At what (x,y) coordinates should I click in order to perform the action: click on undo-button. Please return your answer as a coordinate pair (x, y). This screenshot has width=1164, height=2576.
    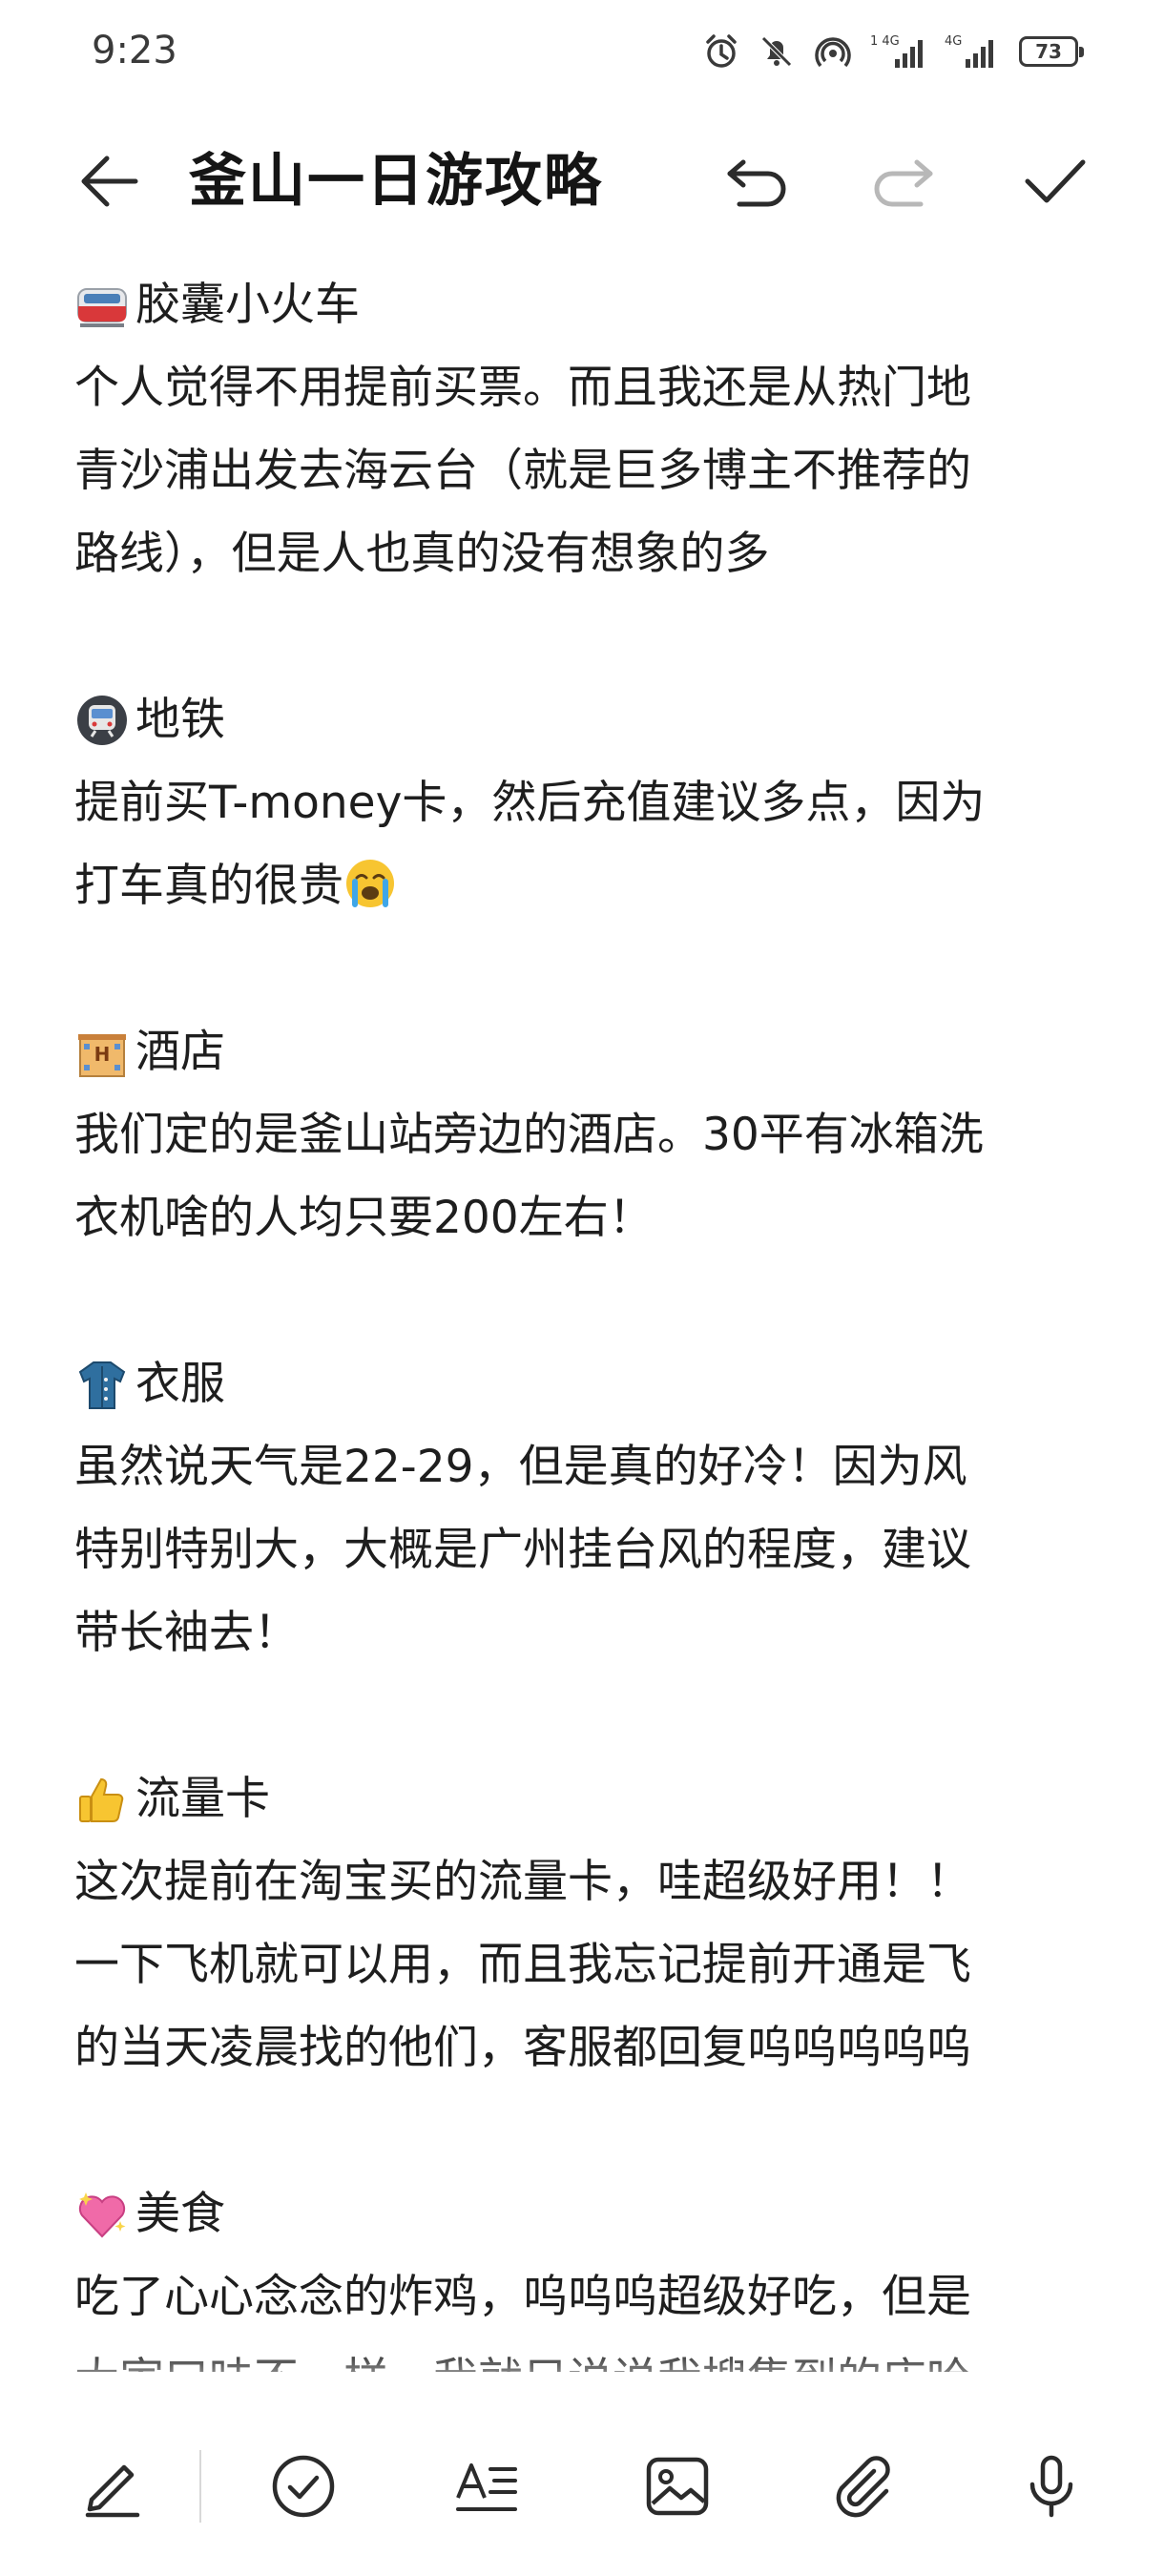
    Looking at the image, I should click on (757, 181).